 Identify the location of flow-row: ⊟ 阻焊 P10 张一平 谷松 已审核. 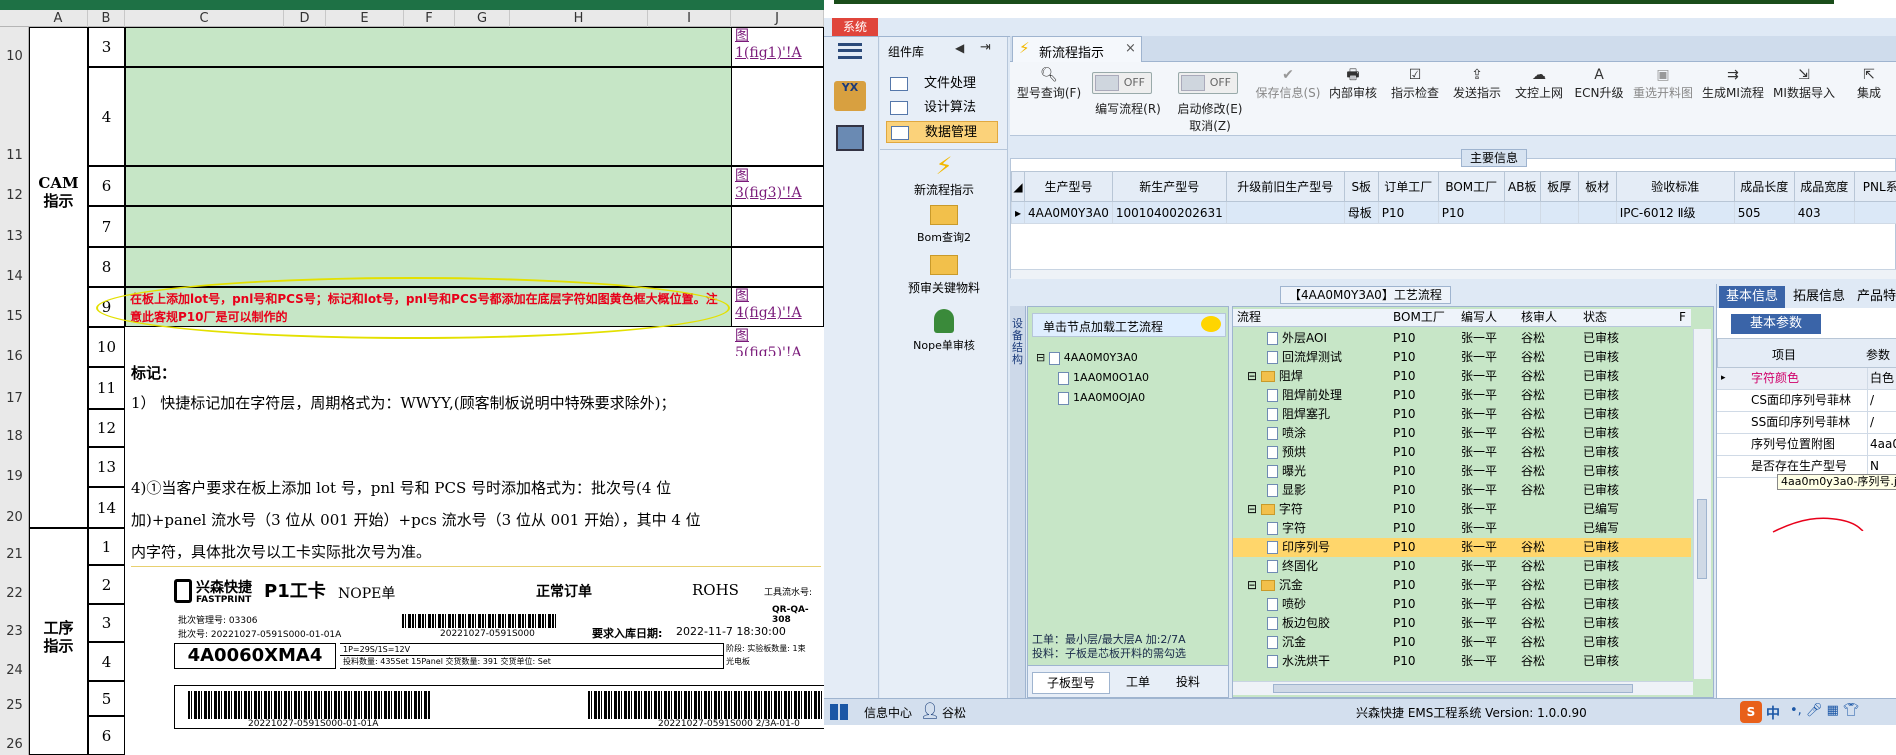
(1462, 376).